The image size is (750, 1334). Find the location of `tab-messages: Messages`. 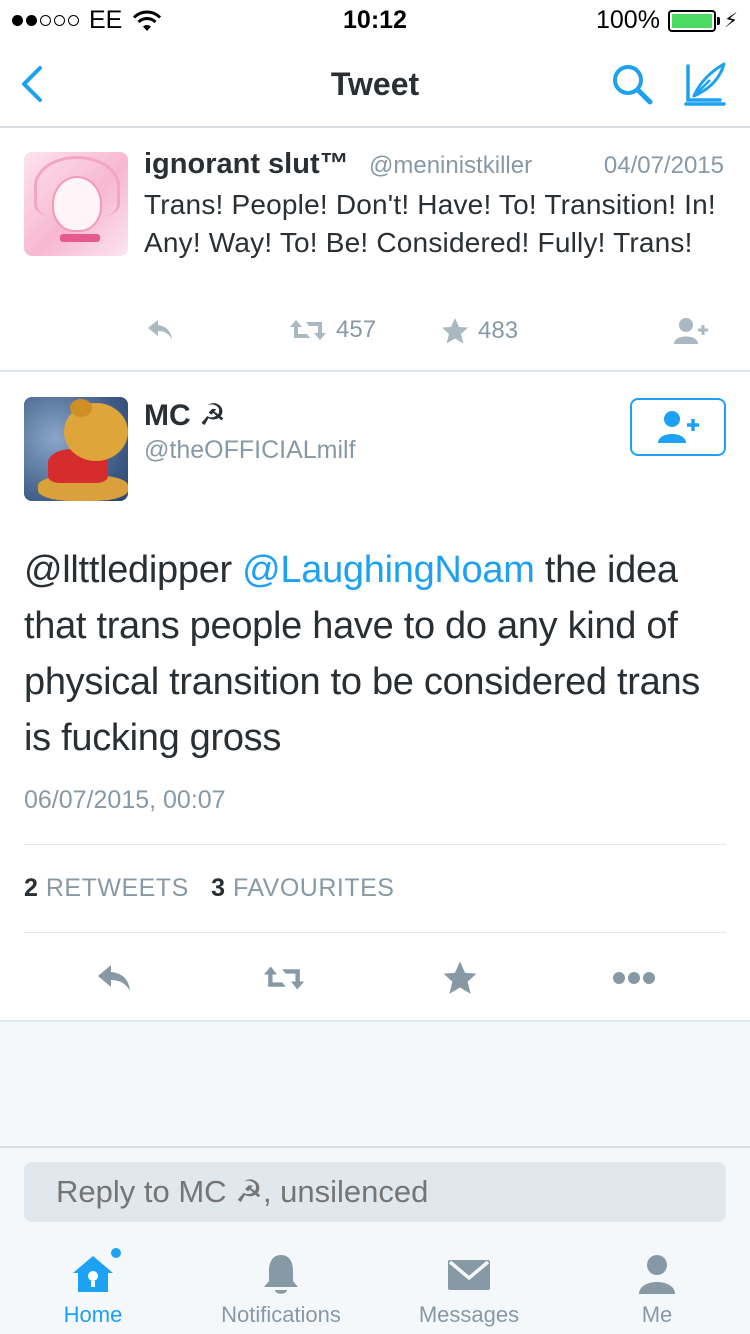

tab-messages: Messages is located at coordinates (469, 1287).